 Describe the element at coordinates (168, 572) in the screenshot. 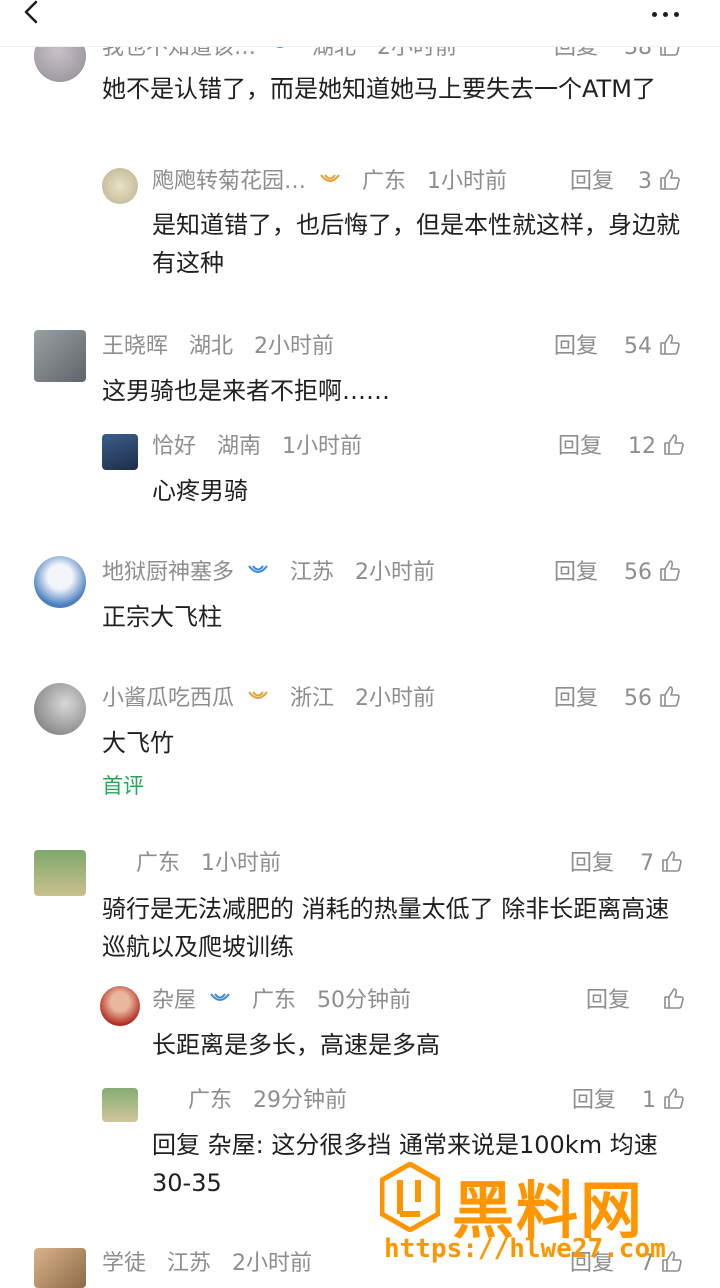

I see `username: 地狱厨神塞多` at that location.